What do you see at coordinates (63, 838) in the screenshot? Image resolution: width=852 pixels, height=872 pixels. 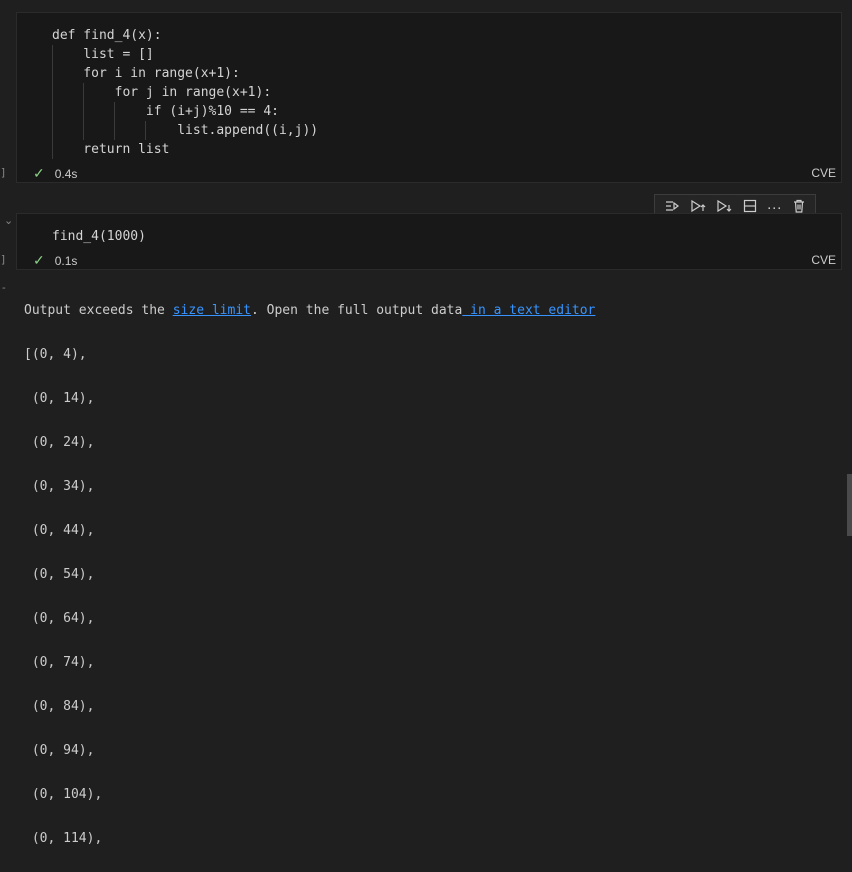 I see `output-line: (0, 114),` at bounding box center [63, 838].